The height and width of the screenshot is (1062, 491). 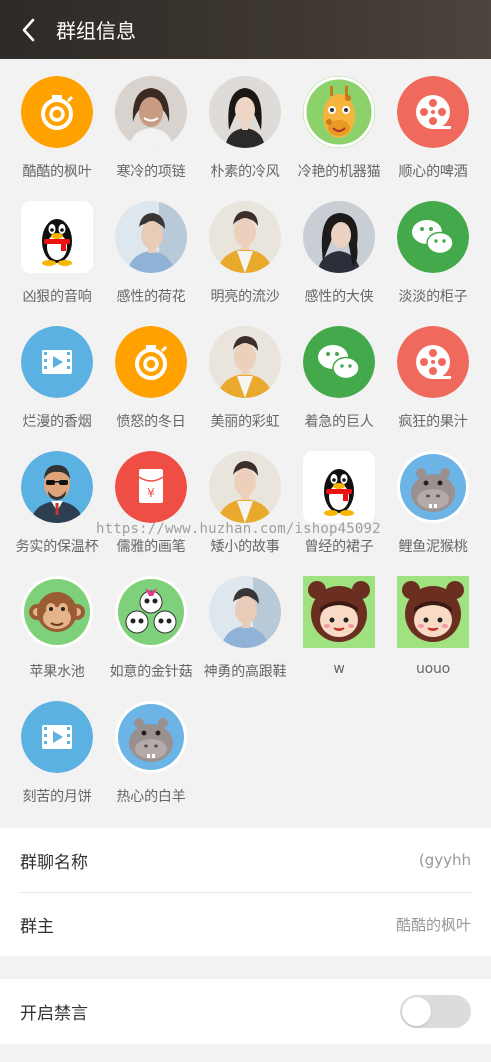 I want to click on member-item: 冷艳的机器猫, so click(x=339, y=138).